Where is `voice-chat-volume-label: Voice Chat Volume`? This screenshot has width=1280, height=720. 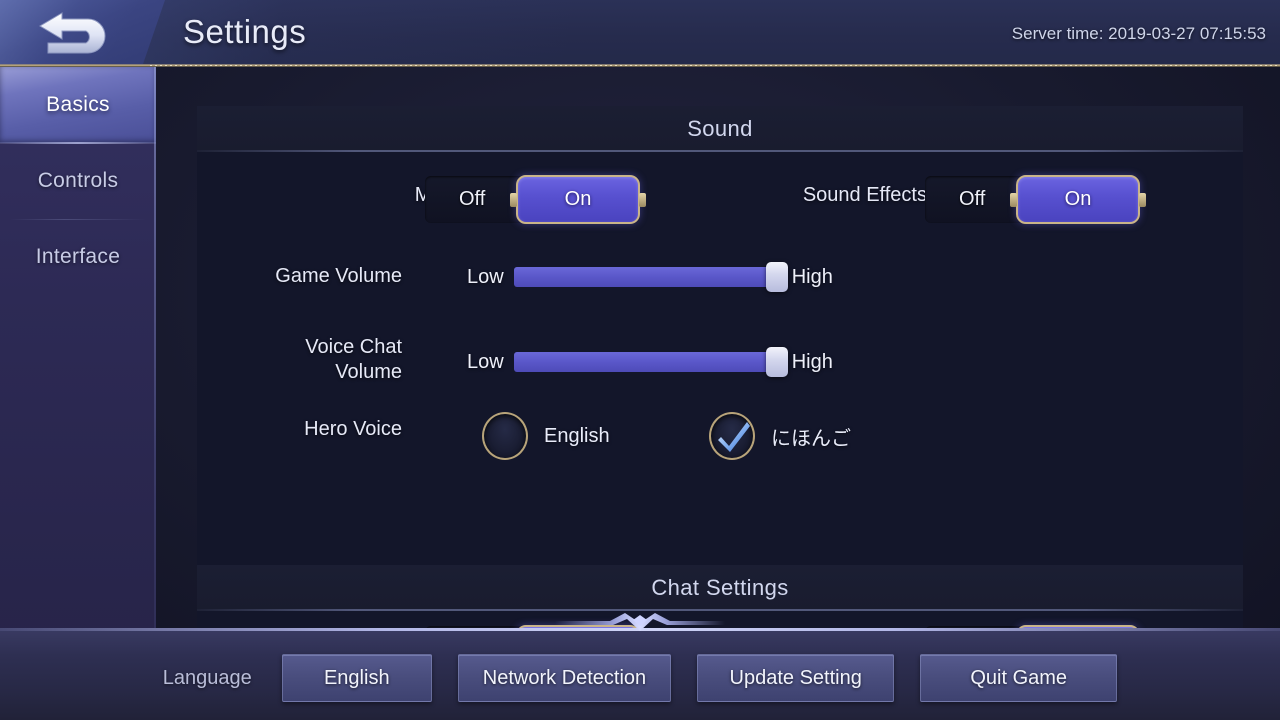
voice-chat-volume-label: Voice Chat Volume is located at coordinates (353, 359).